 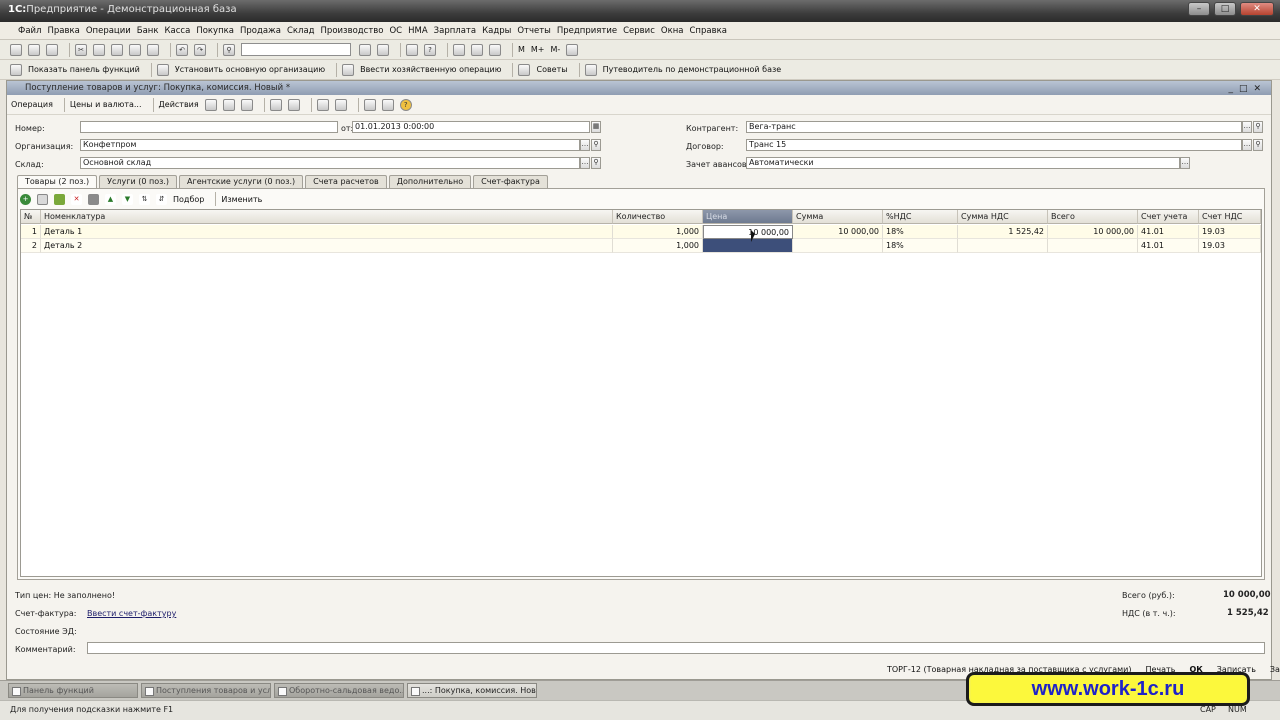 What do you see at coordinates (1225, 9) in the screenshot?
I see `maximize-button: □` at bounding box center [1225, 9].